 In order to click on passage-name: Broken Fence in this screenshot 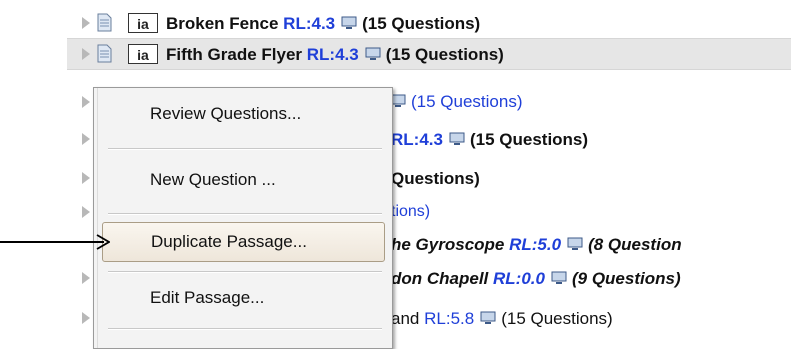, I will do `click(222, 23)`.